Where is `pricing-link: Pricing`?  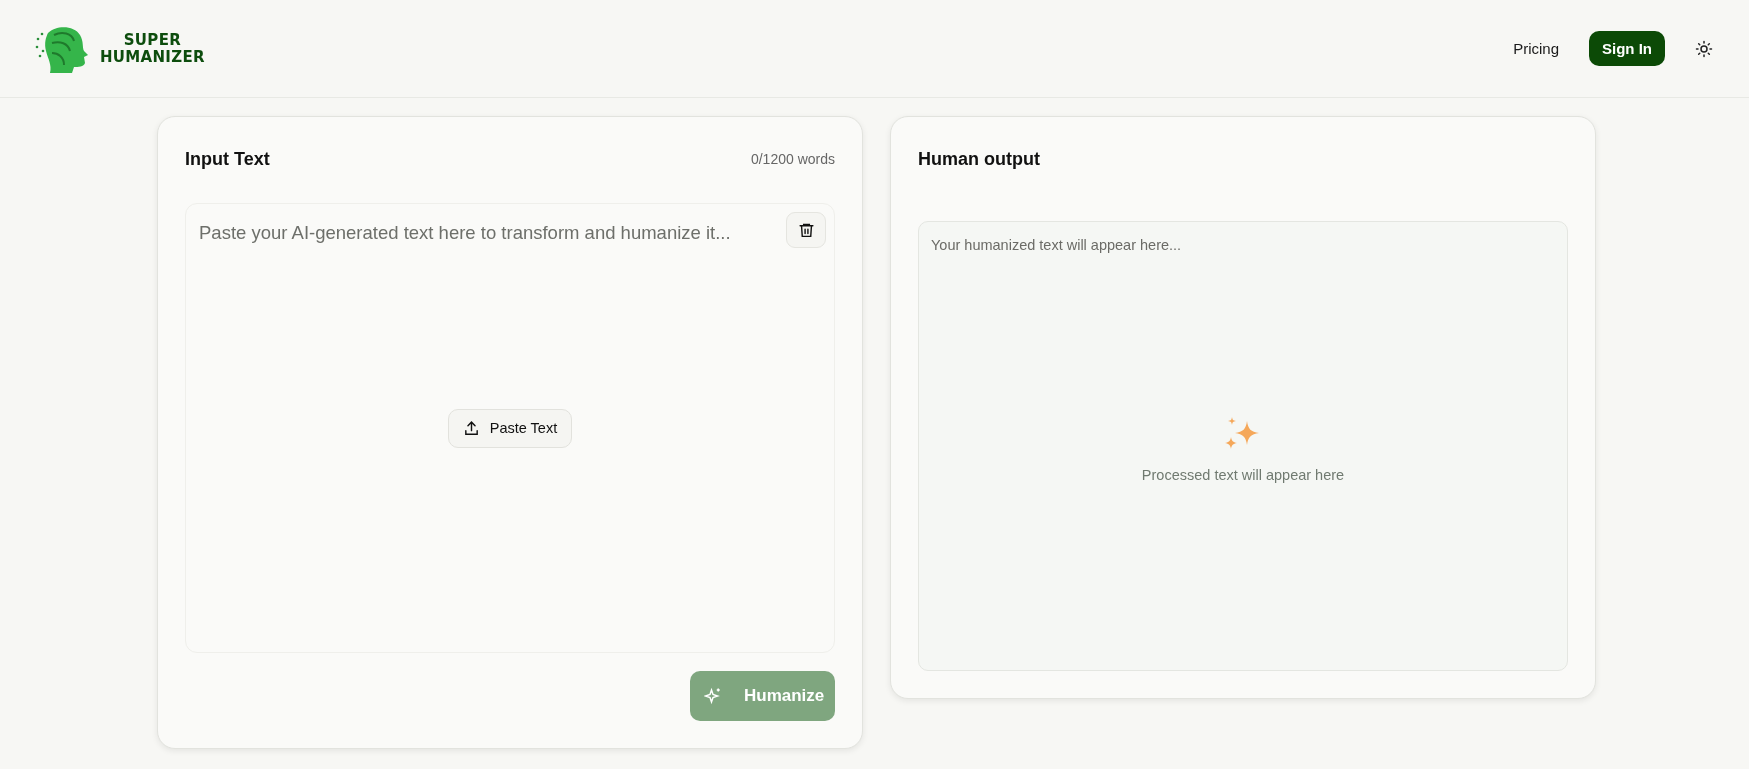 pricing-link: Pricing is located at coordinates (1536, 48).